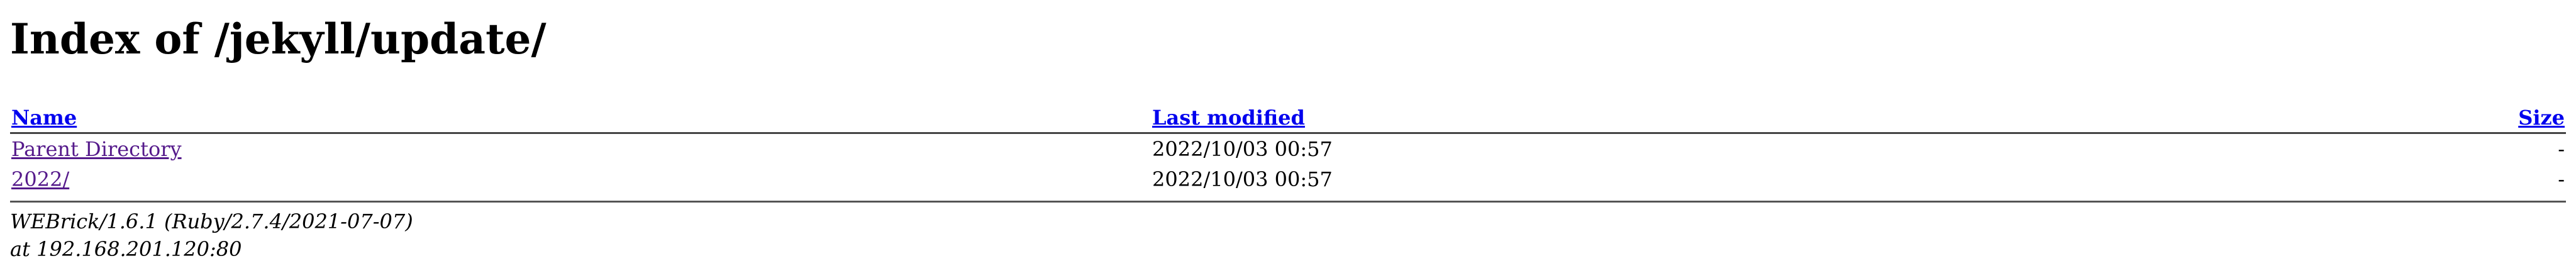  What do you see at coordinates (1288, 202) in the screenshot?
I see `footer-divider` at bounding box center [1288, 202].